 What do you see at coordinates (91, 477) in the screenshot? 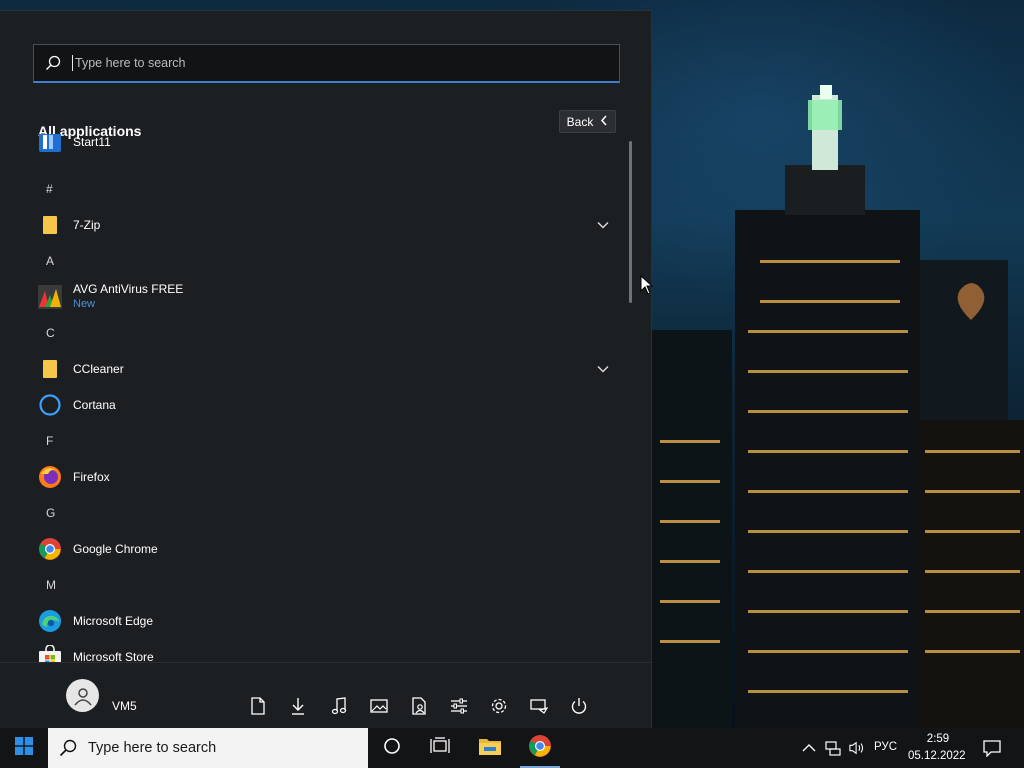
I see `app-name: Firefox` at bounding box center [91, 477].